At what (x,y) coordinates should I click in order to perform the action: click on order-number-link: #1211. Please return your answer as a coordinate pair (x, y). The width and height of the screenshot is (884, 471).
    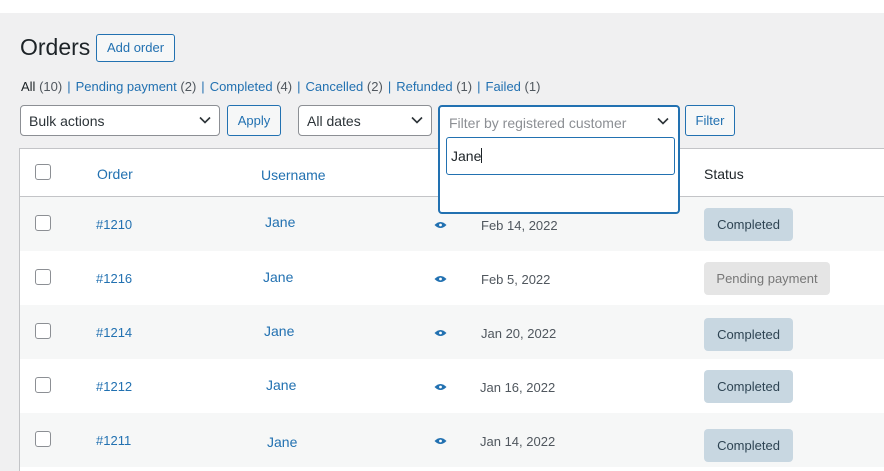
    Looking at the image, I should click on (113, 440).